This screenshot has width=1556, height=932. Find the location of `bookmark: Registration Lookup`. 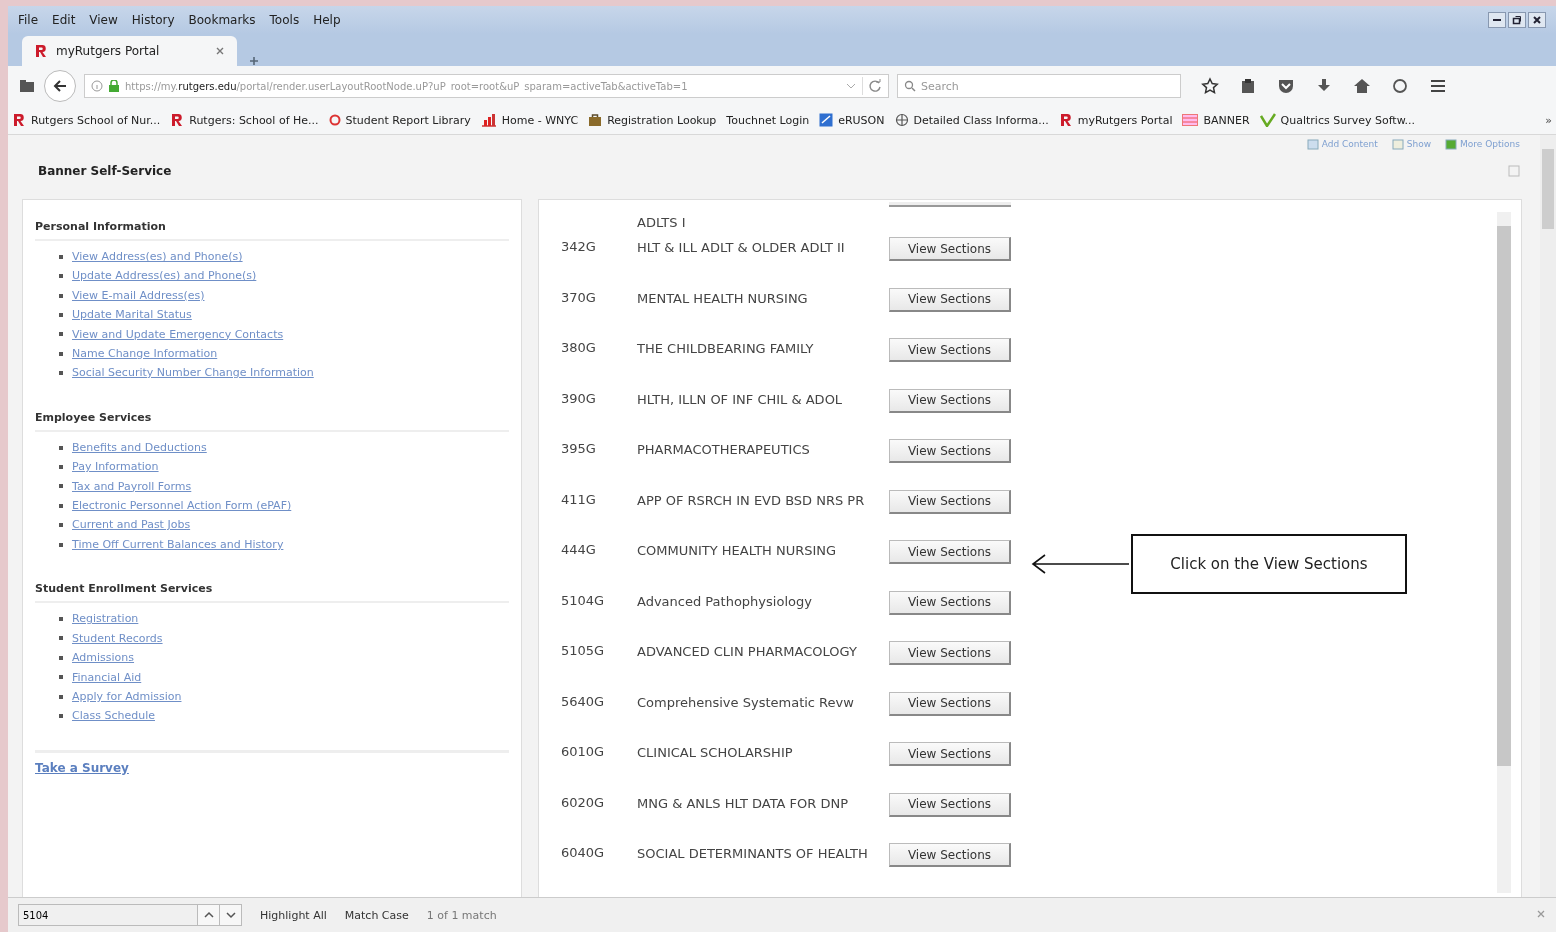

bookmark: Registration Lookup is located at coordinates (652, 120).